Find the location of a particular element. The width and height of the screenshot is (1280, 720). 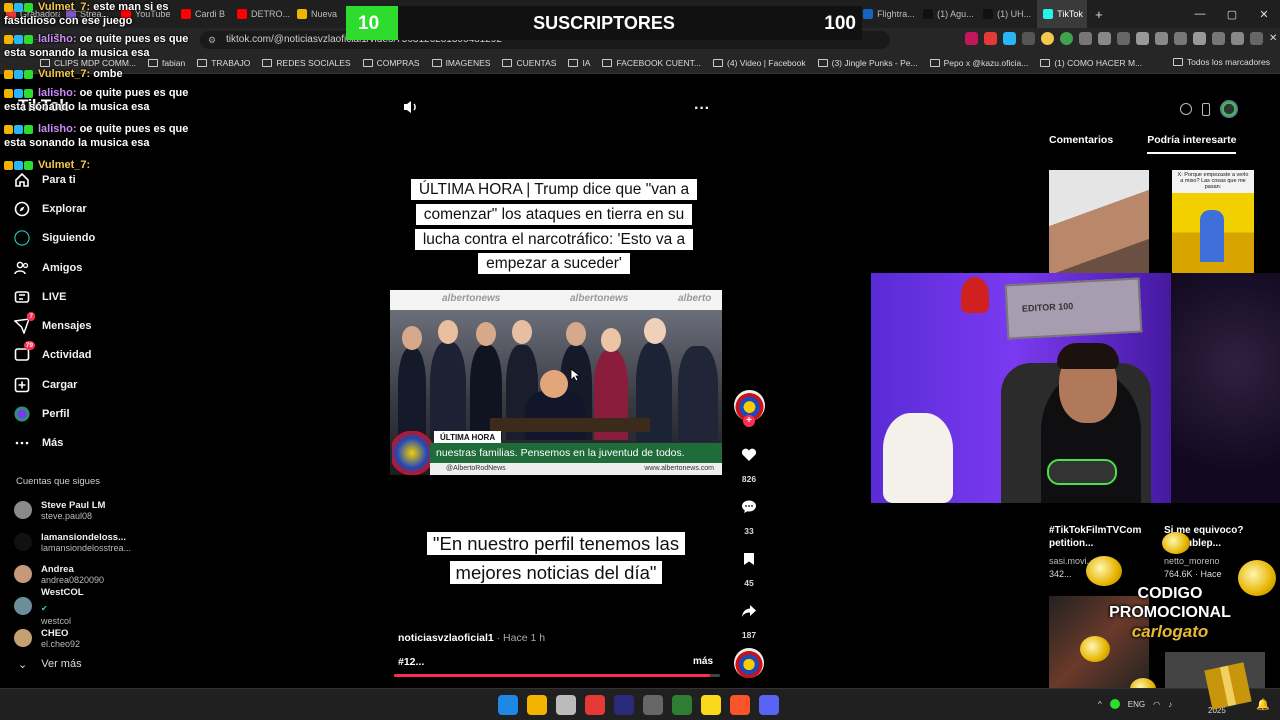

minimize-button: — is located at coordinates (1200, 14).